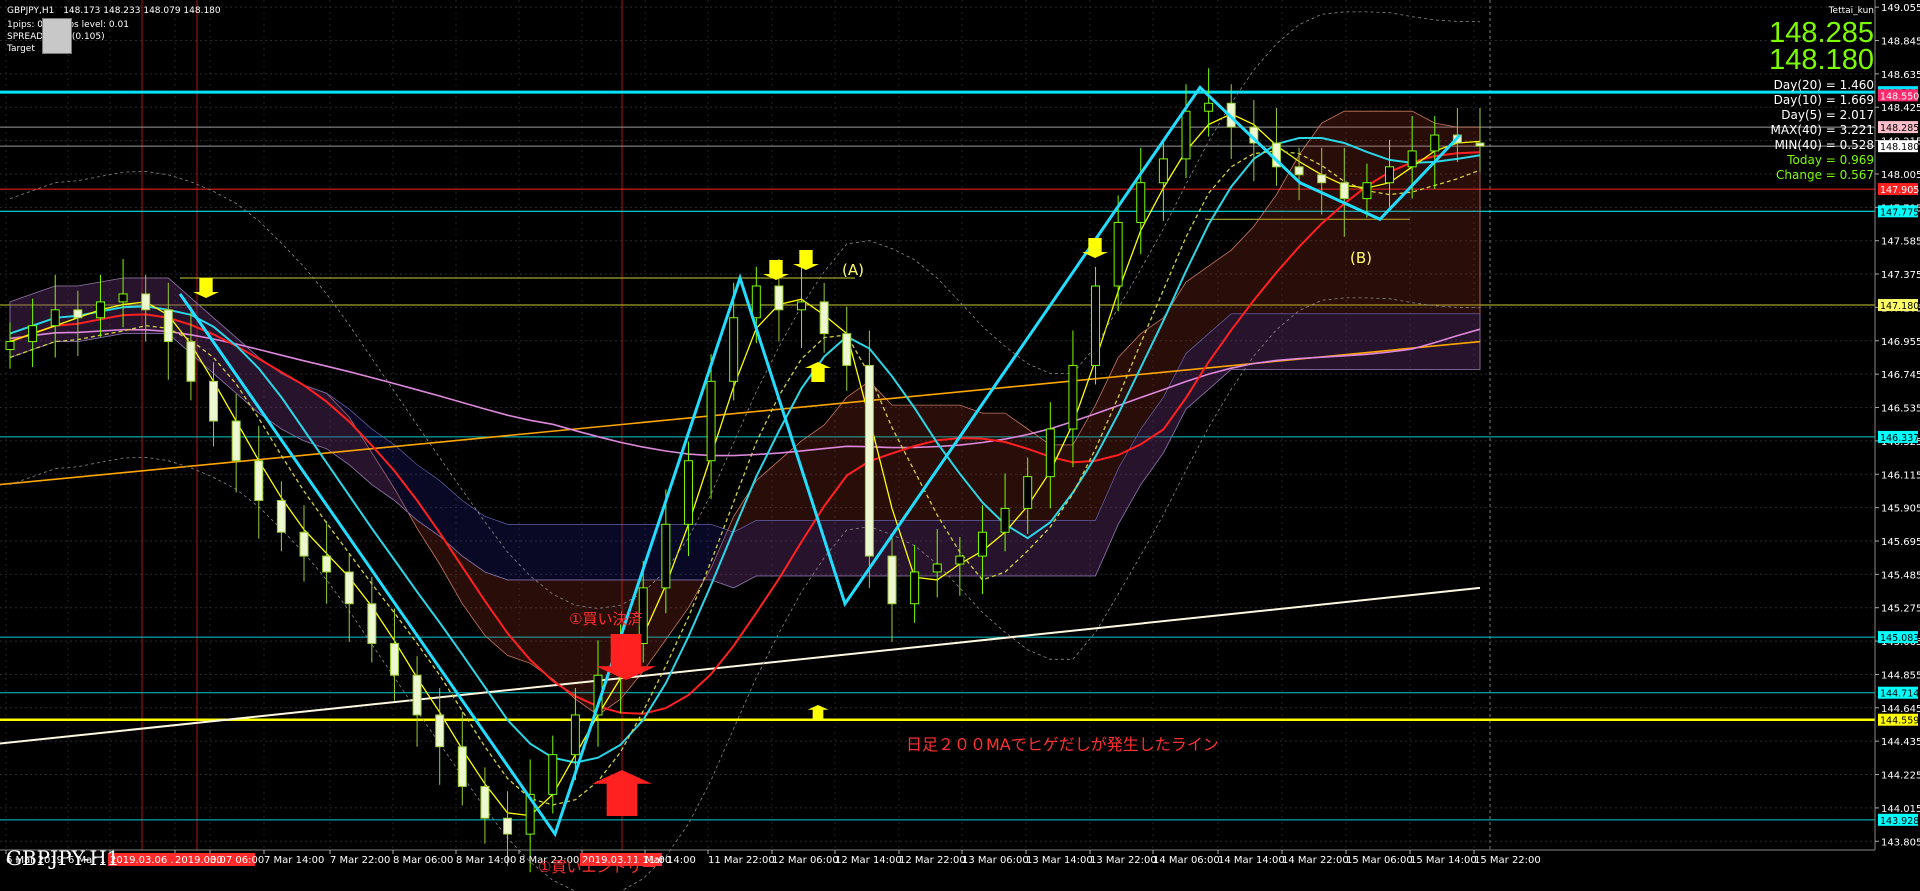 Image resolution: width=1920 pixels, height=891 pixels. What do you see at coordinates (1900, 575) in the screenshot?
I see `price-tick-label: 145.485` at bounding box center [1900, 575].